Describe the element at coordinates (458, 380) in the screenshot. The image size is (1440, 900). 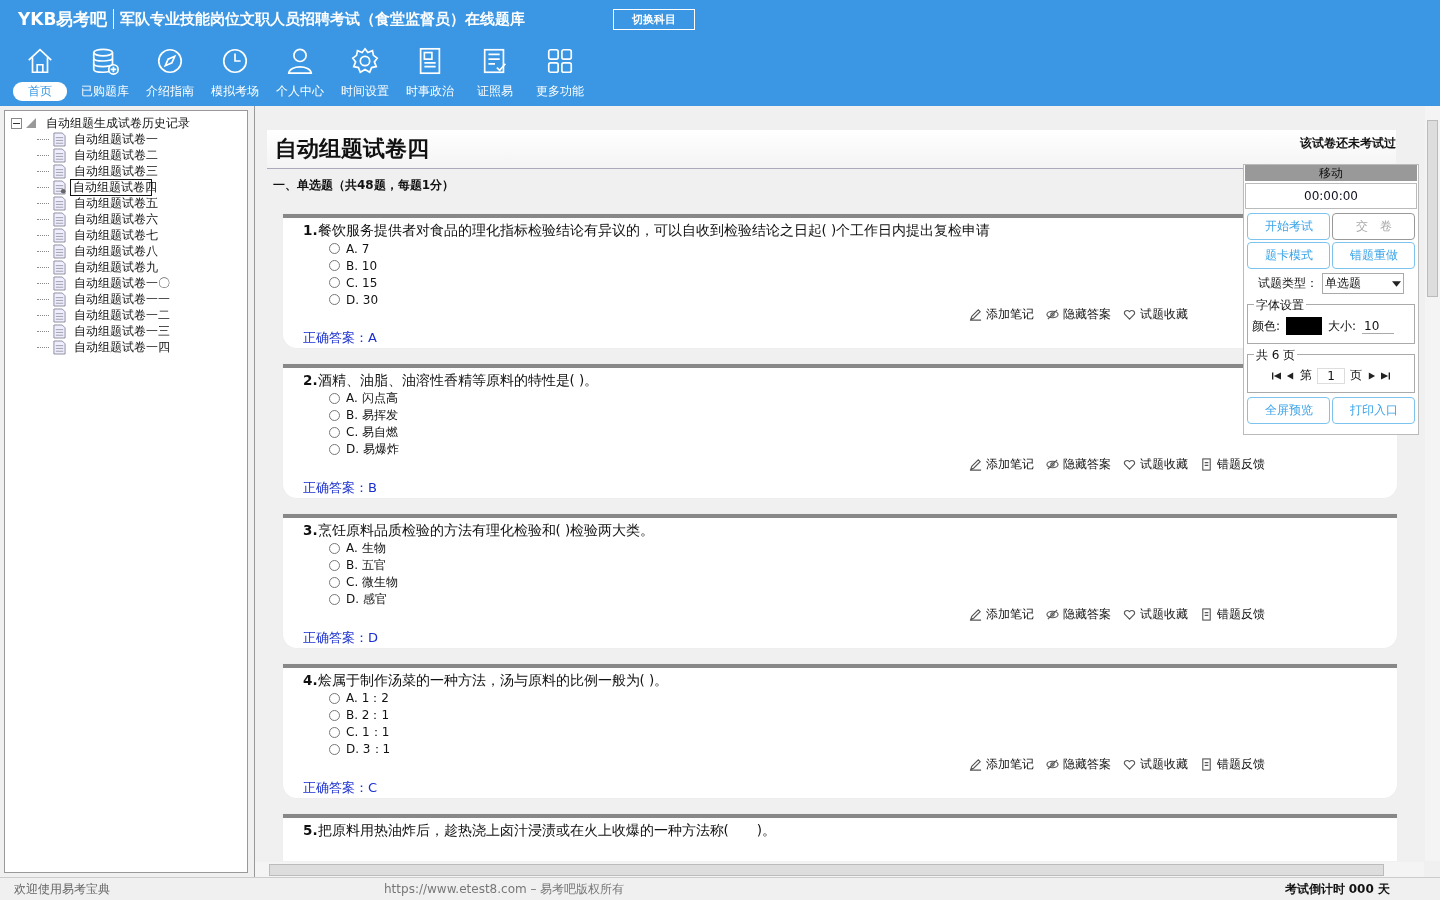
I see `question-text: 酒精、油脂、油溶性香精等原料的特性是( )。` at that location.